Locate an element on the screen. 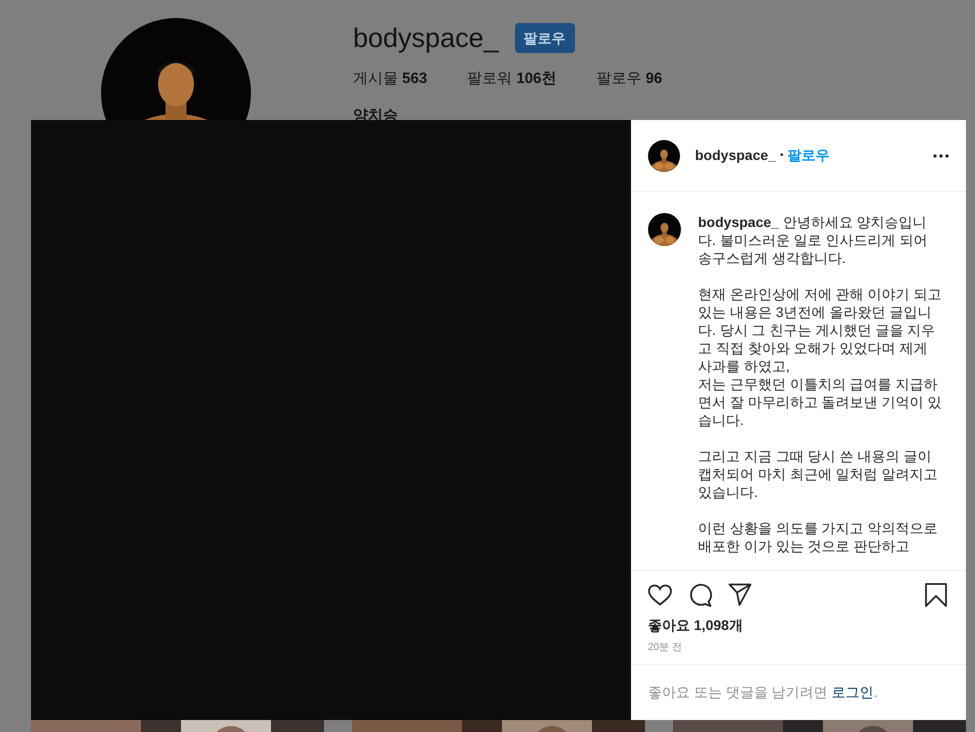  caption-paragraph: bodyspace_ 안녕하세요 양치승입니다. 불미스러운 일로 인사드리게 되어 송구스럽게 생각합니다. is located at coordinates (813, 240).